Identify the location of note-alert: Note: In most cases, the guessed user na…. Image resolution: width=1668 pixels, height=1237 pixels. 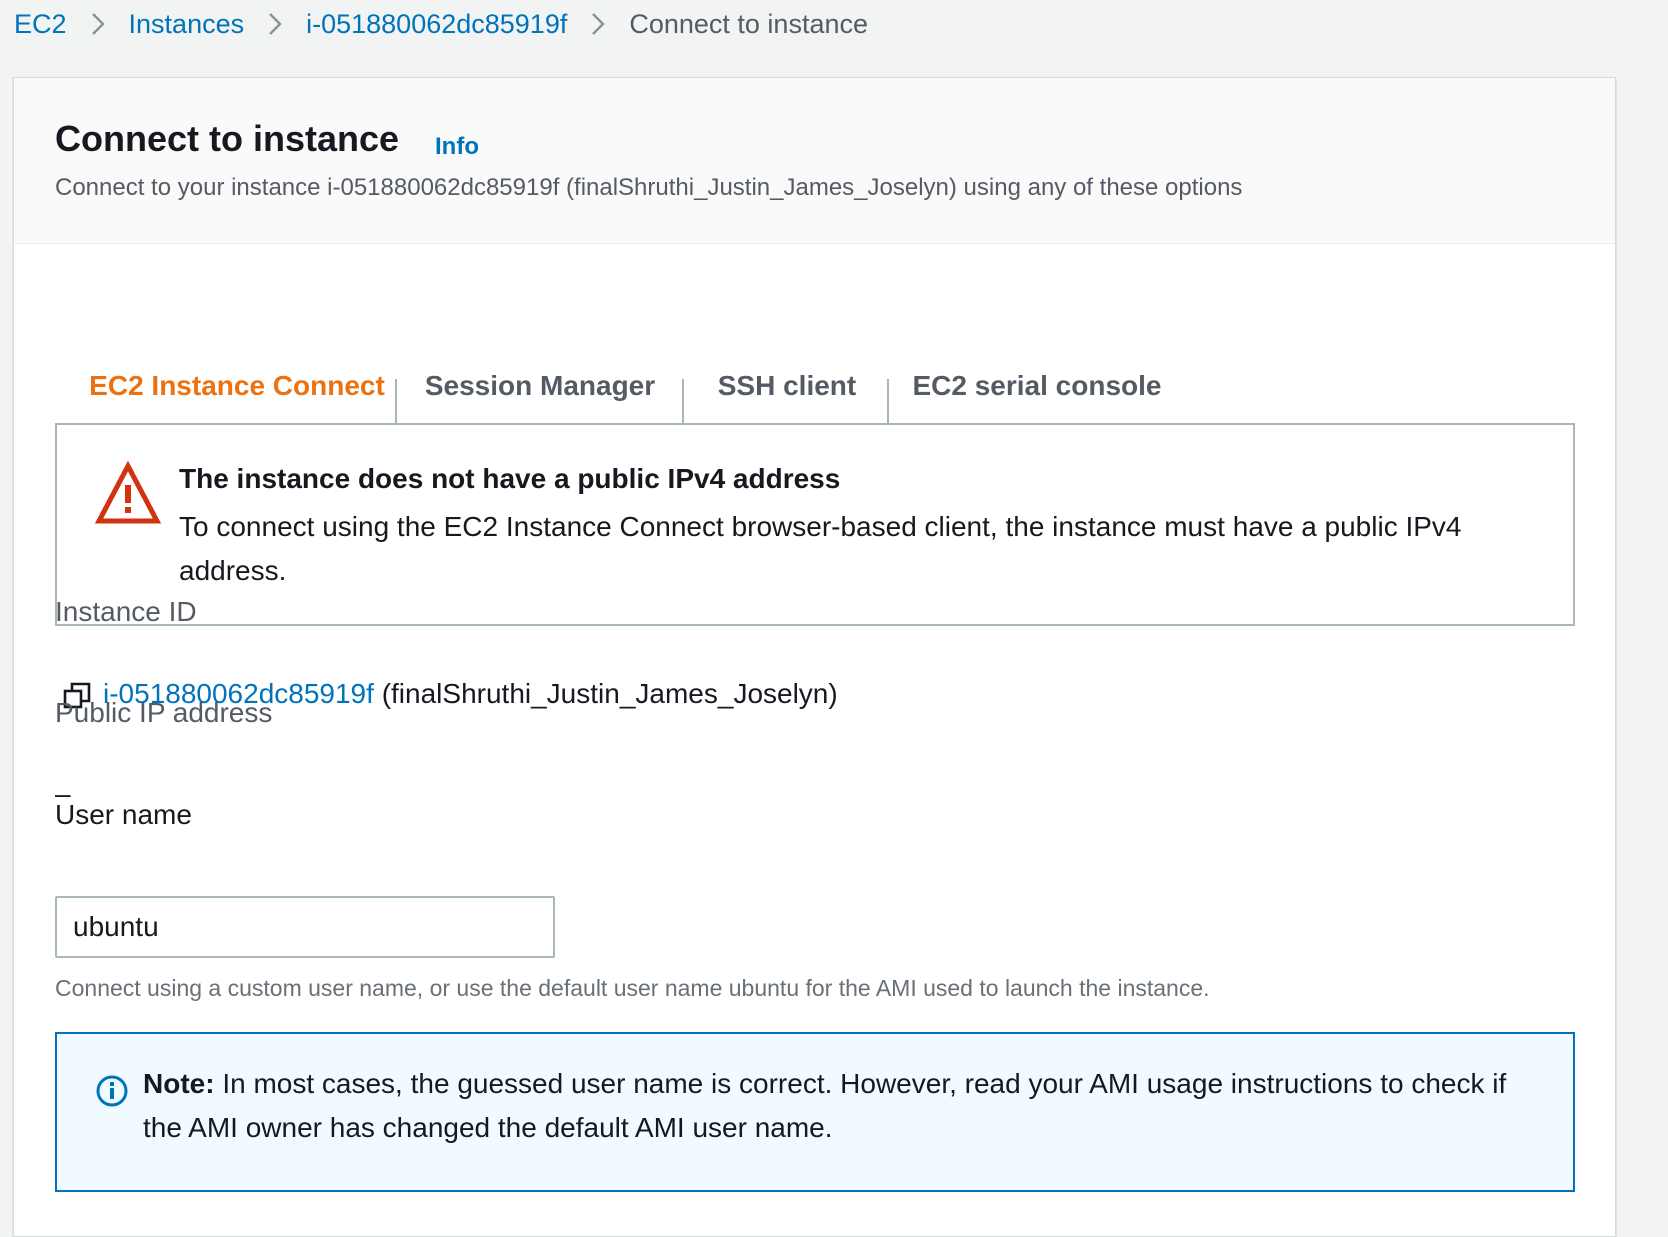
(815, 1112).